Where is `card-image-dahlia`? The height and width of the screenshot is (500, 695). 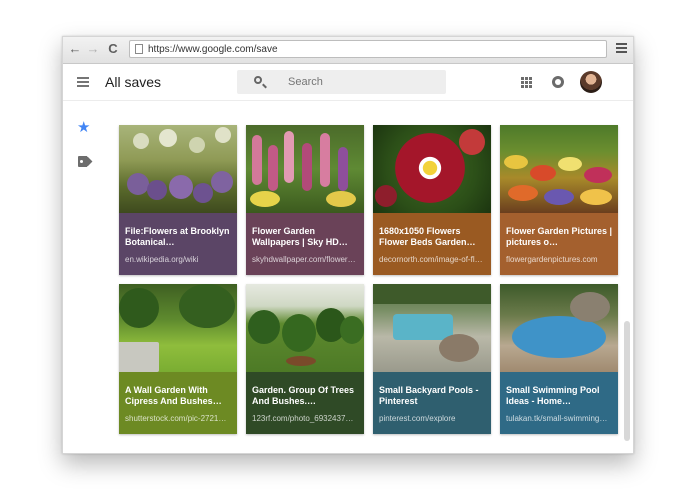
card-image-dahlia is located at coordinates (432, 169).